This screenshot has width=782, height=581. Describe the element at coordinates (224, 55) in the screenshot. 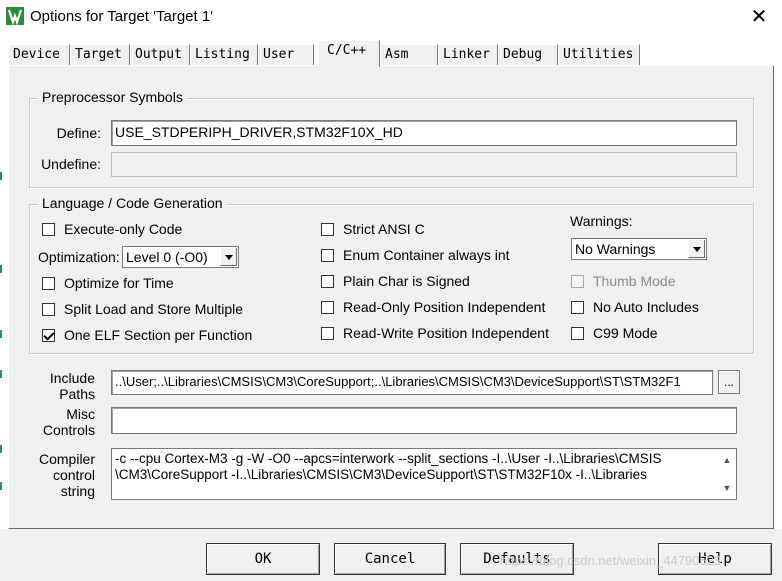

I see `tab-listing: Listing` at that location.